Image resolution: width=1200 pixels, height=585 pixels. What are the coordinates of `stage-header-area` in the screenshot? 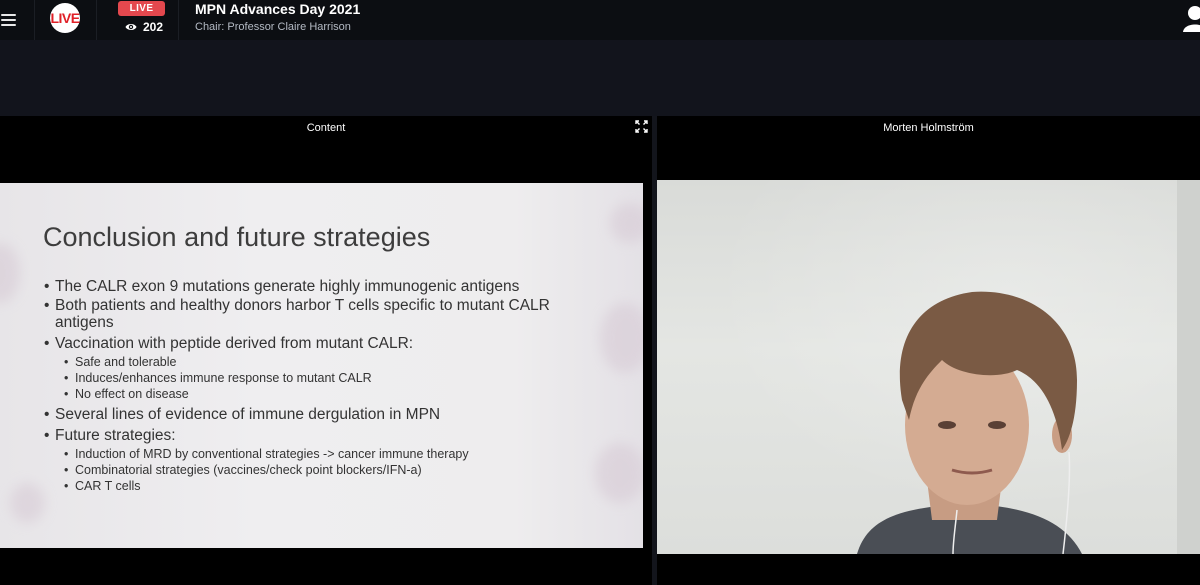 It's located at (600, 78).